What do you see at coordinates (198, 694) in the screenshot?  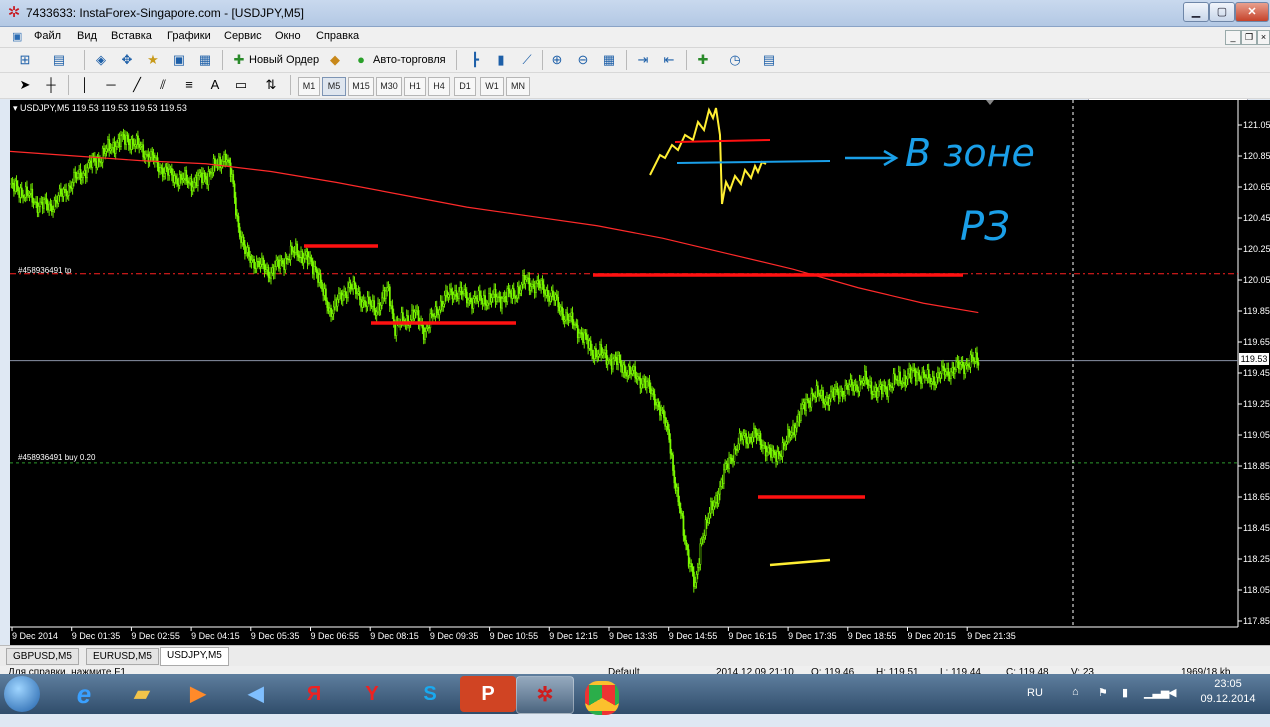 I see `media-player-icon: ▶` at bounding box center [198, 694].